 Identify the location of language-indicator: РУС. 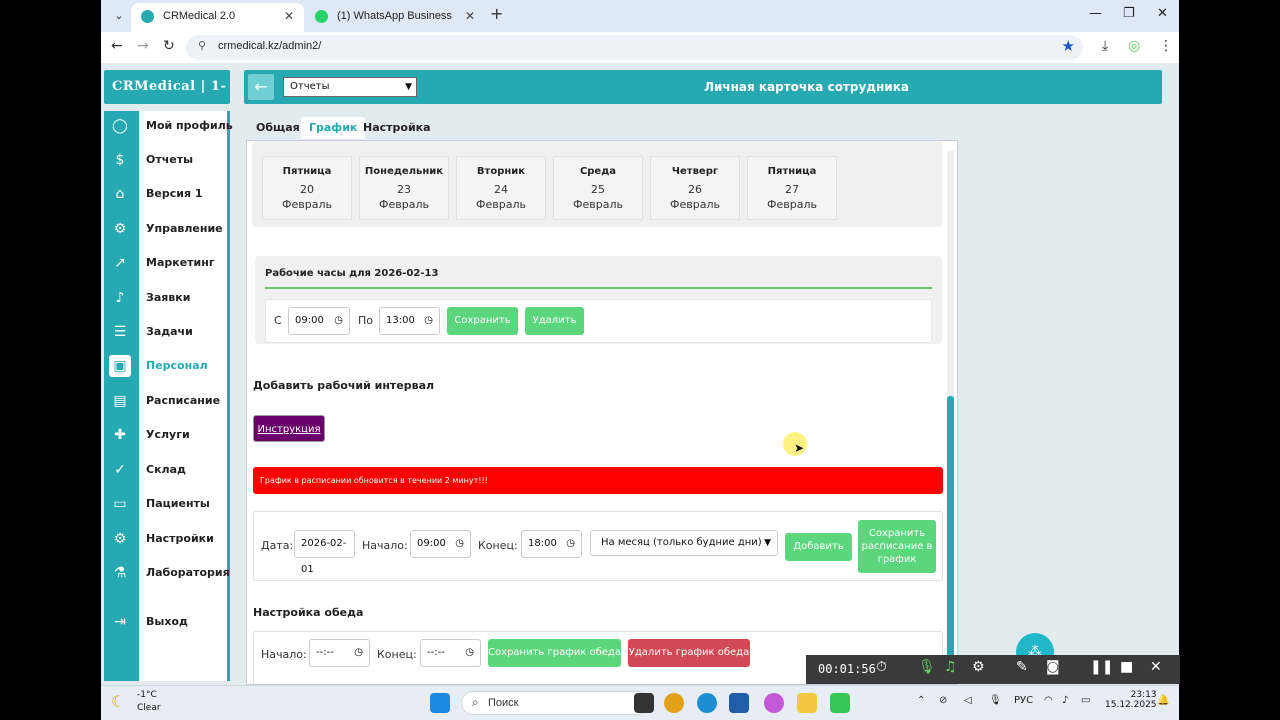
(1023, 700).